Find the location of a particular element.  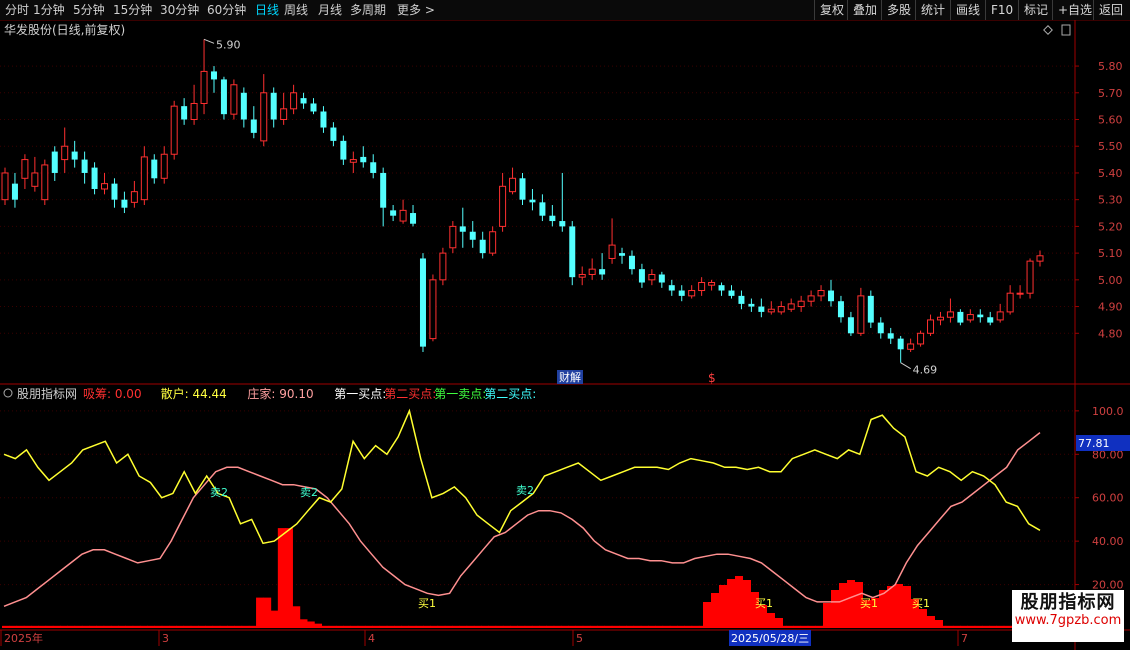

caijie-marker: 财解 is located at coordinates (570, 377).